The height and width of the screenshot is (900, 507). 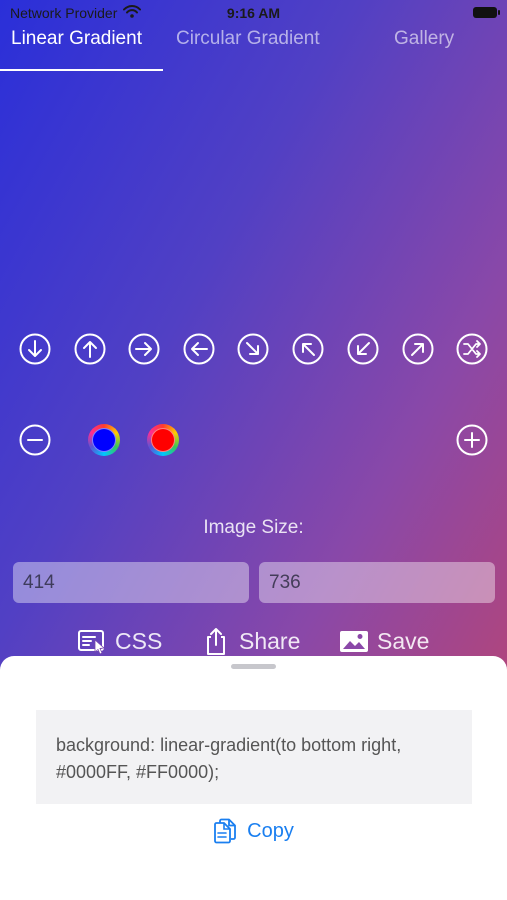 What do you see at coordinates (354, 641) in the screenshot?
I see `photo-icon` at bounding box center [354, 641].